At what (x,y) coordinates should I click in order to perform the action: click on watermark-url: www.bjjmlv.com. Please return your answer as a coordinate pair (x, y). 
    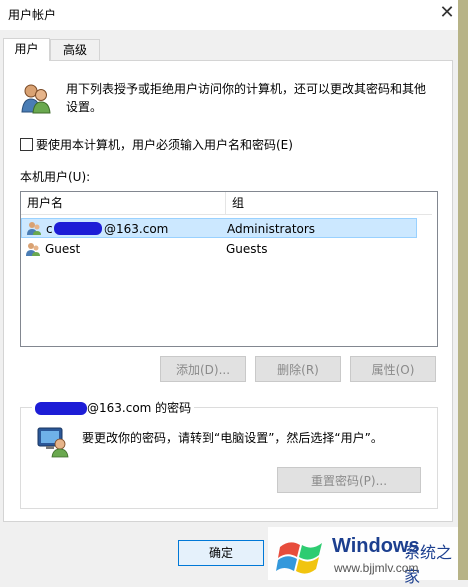
    Looking at the image, I should click on (376, 568).